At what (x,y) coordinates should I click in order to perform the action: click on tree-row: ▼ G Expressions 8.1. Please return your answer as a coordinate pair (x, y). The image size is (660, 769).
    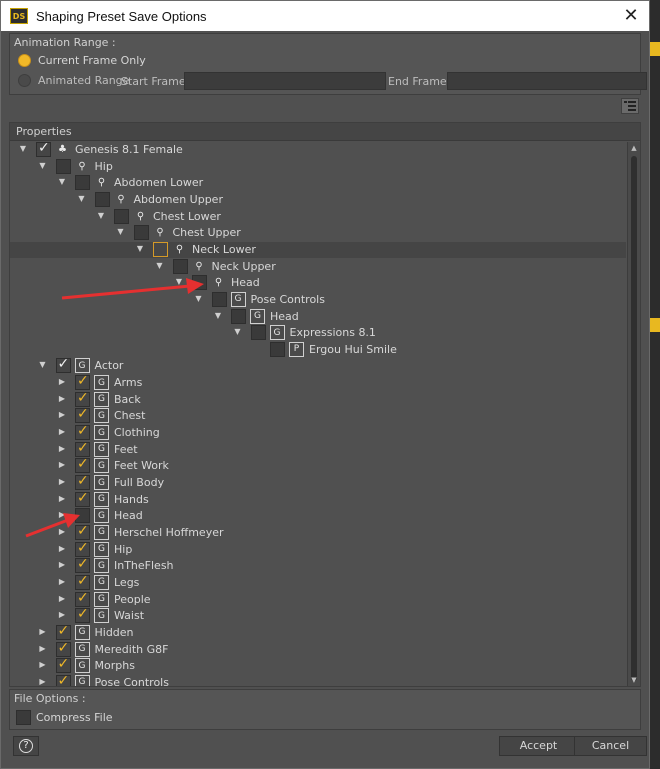
    Looking at the image, I should click on (318, 333).